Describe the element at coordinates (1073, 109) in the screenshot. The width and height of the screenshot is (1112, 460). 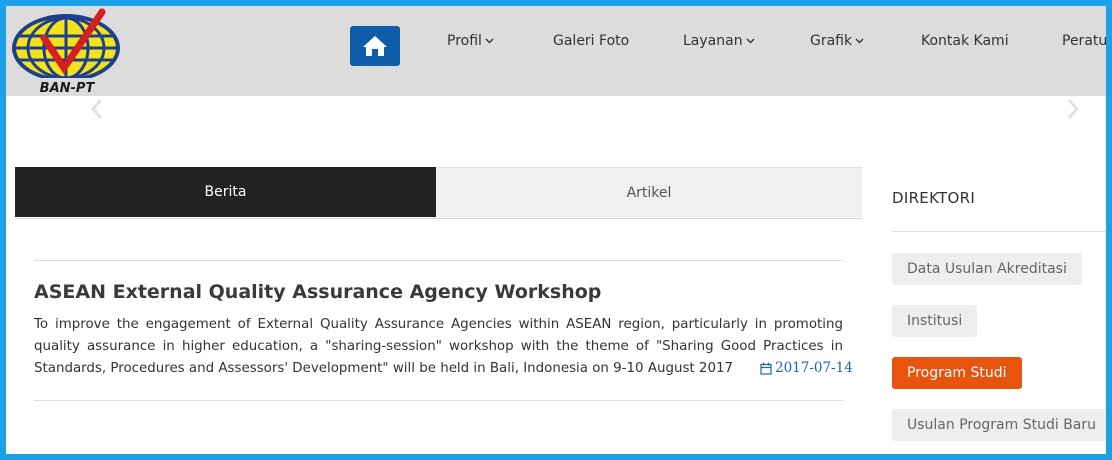
I see `slider-next-icon` at that location.